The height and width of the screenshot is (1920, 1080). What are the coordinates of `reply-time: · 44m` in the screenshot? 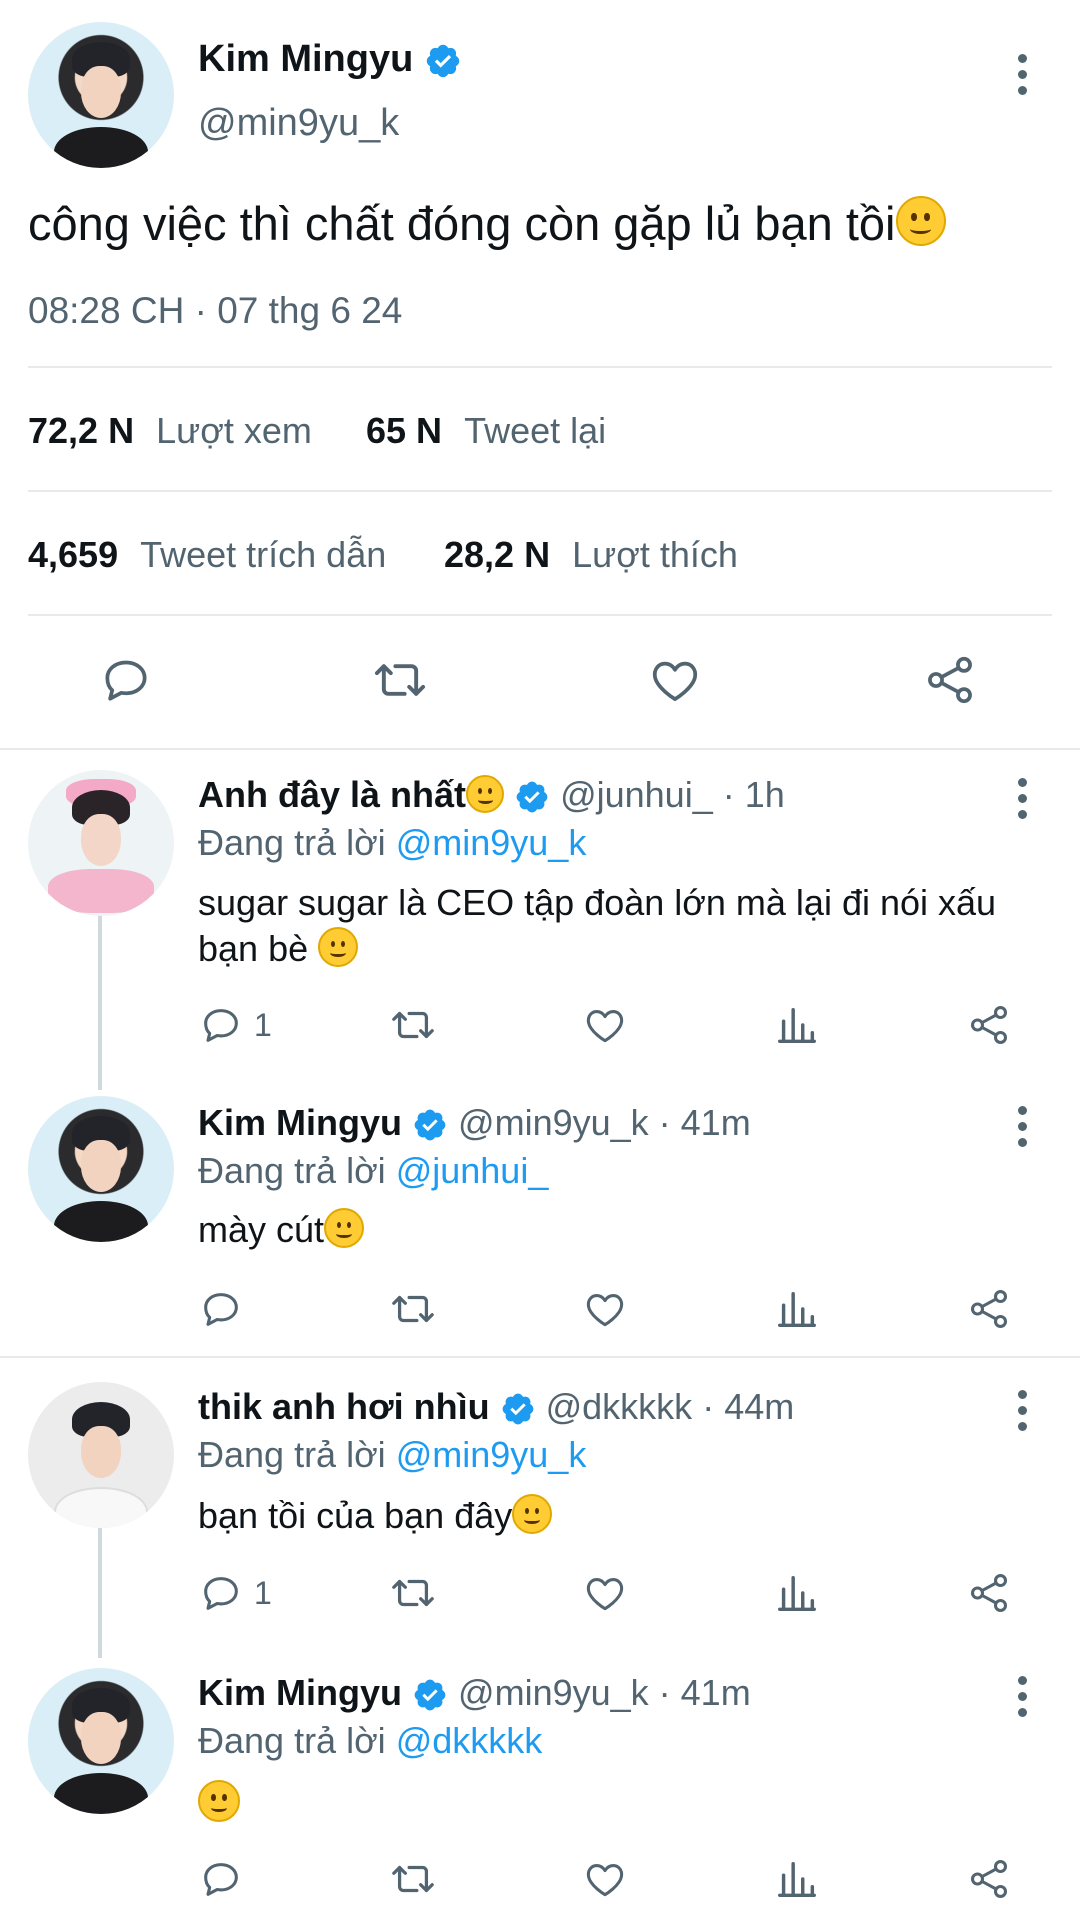 It's located at (748, 1406).